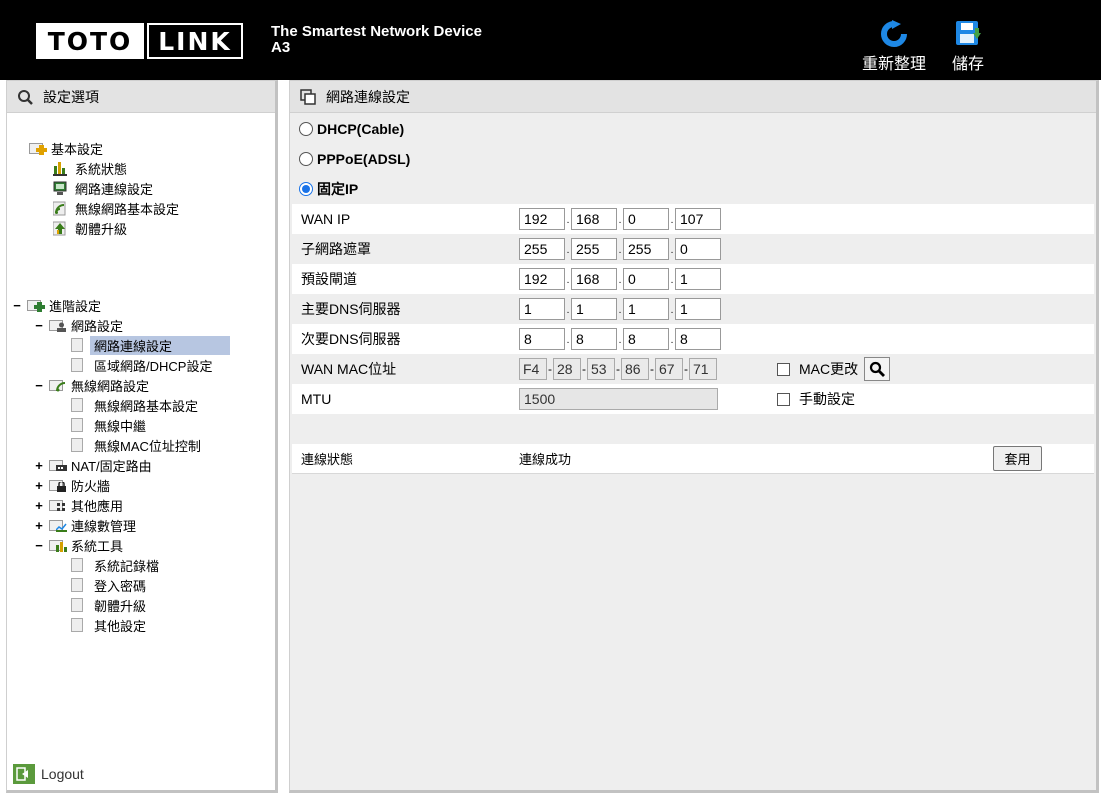  Describe the element at coordinates (542, 219) in the screenshot. I see `wan-ip-octet-1: 192` at that location.